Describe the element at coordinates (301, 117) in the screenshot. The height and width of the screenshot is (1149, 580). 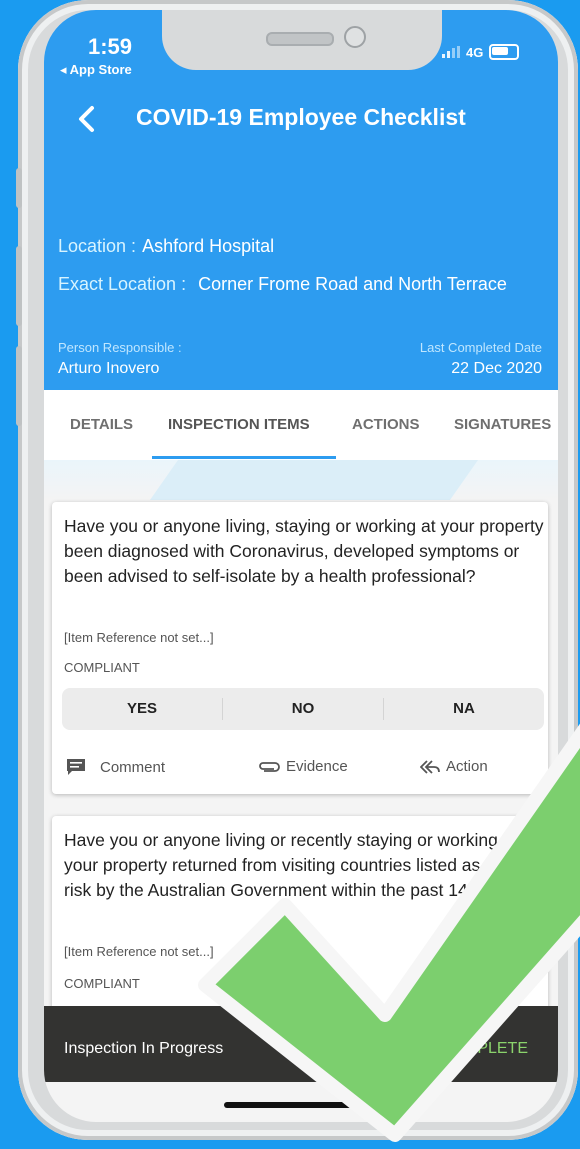
I see `page-title: COVID-19 Employee Checklist` at that location.